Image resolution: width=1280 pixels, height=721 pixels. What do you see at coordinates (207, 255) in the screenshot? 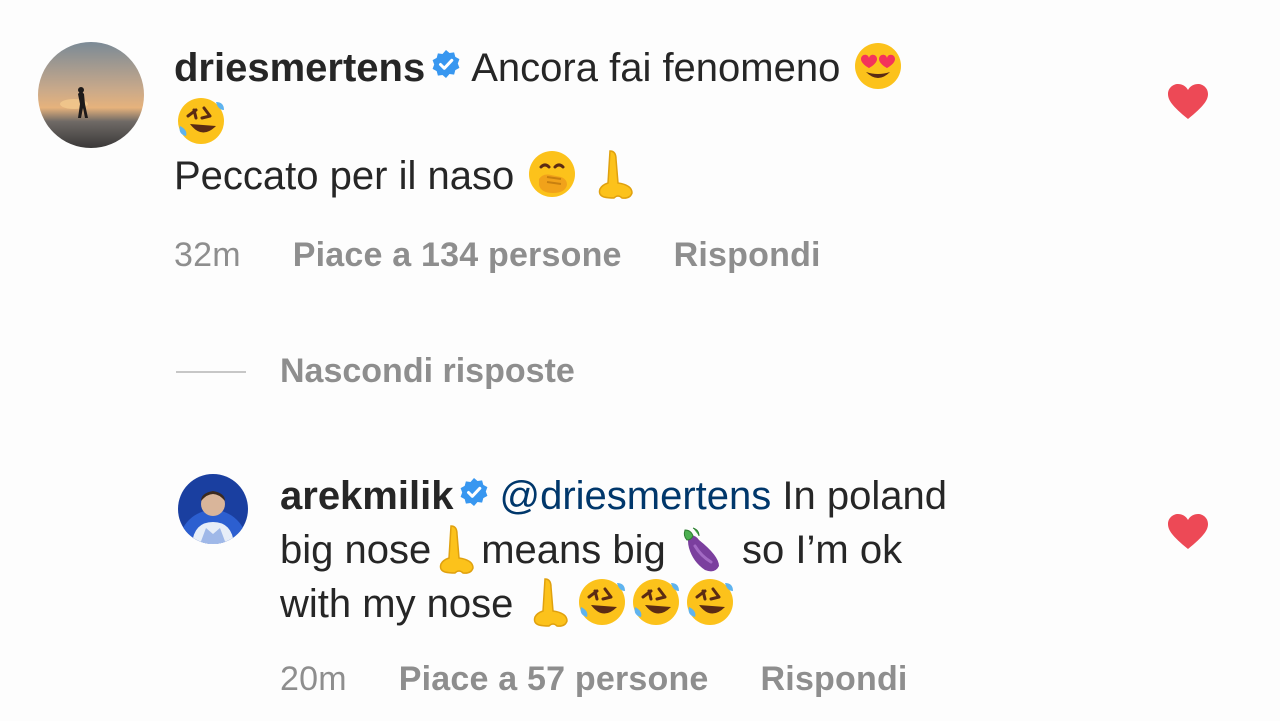
I see `comment-timestamp: 32m` at bounding box center [207, 255].